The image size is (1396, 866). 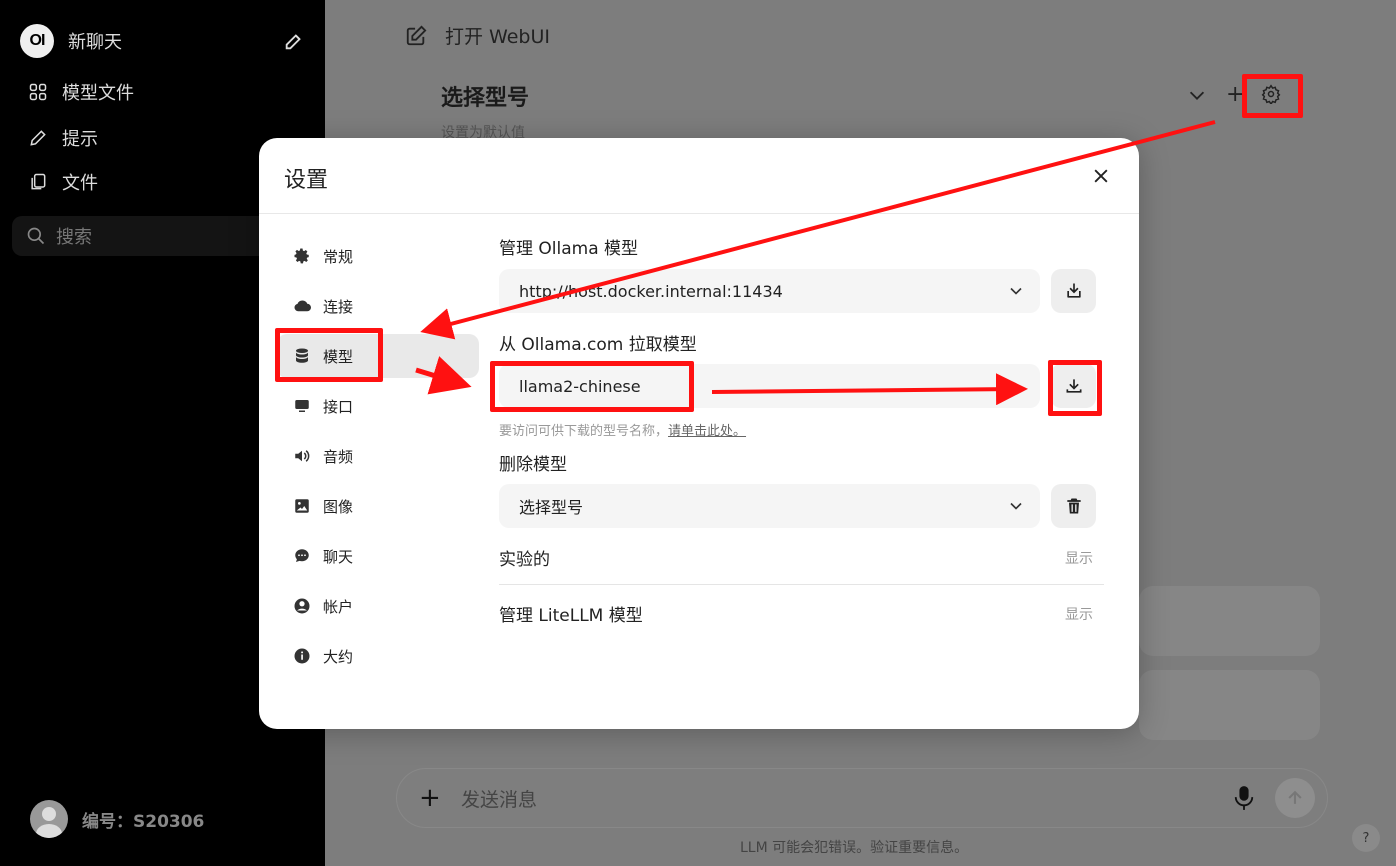 I want to click on tab-label: 聊天, so click(x=338, y=556).